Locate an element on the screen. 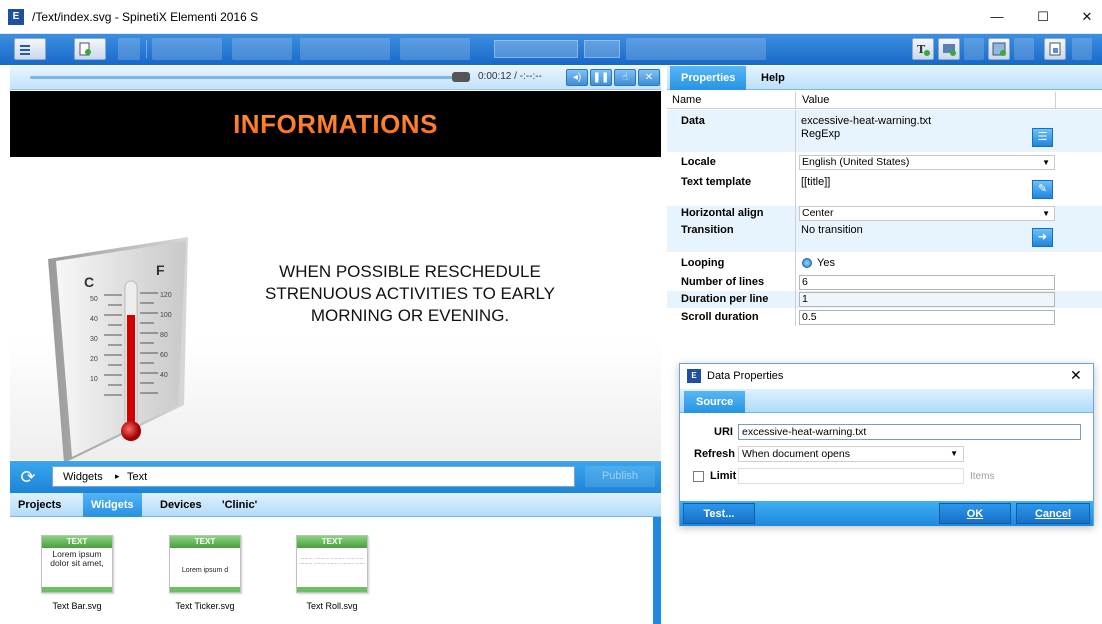 The height and width of the screenshot is (624, 1102). edit-pencil-icon: ✎ is located at coordinates (1042, 189).